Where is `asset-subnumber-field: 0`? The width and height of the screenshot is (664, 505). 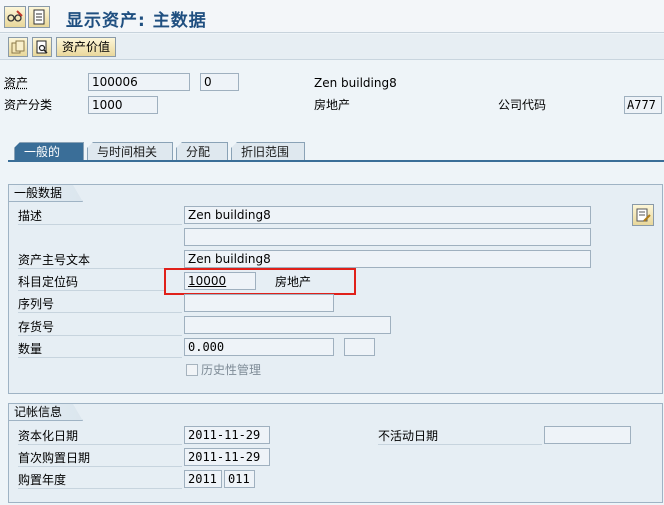
asset-subnumber-field: 0 is located at coordinates (219, 82).